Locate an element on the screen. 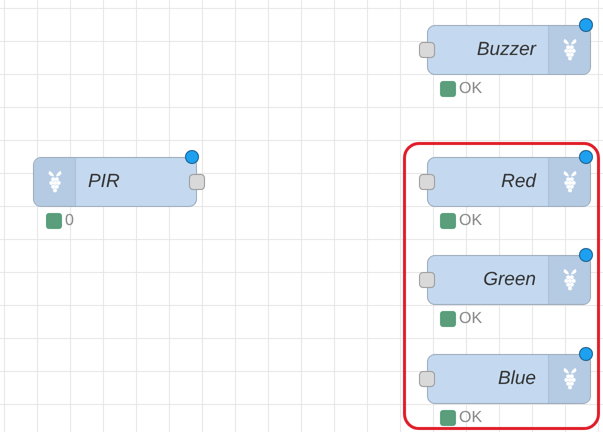 This screenshot has height=432, width=603. flow-node: Blue is located at coordinates (509, 379).